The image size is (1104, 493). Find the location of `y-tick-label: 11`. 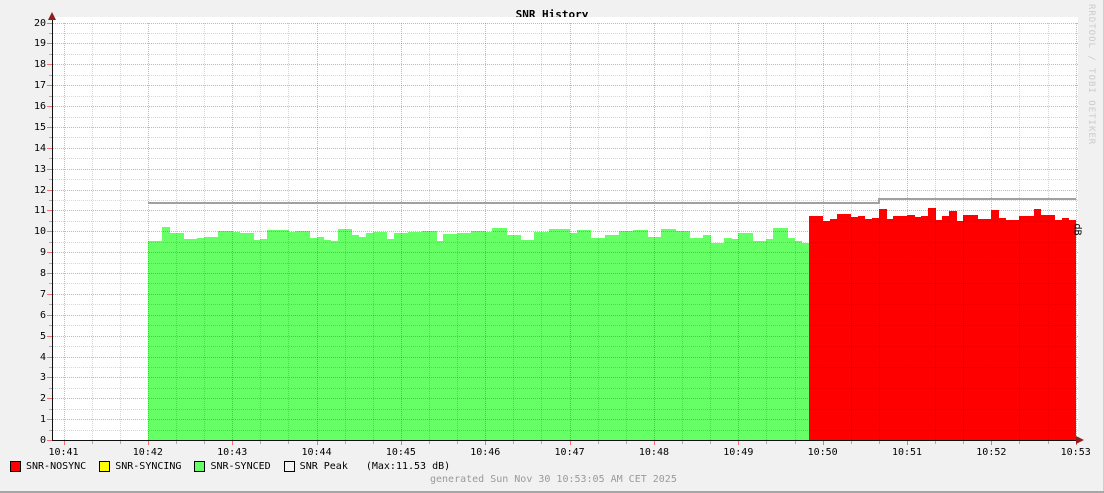

y-tick-label: 11 is located at coordinates (39, 211).